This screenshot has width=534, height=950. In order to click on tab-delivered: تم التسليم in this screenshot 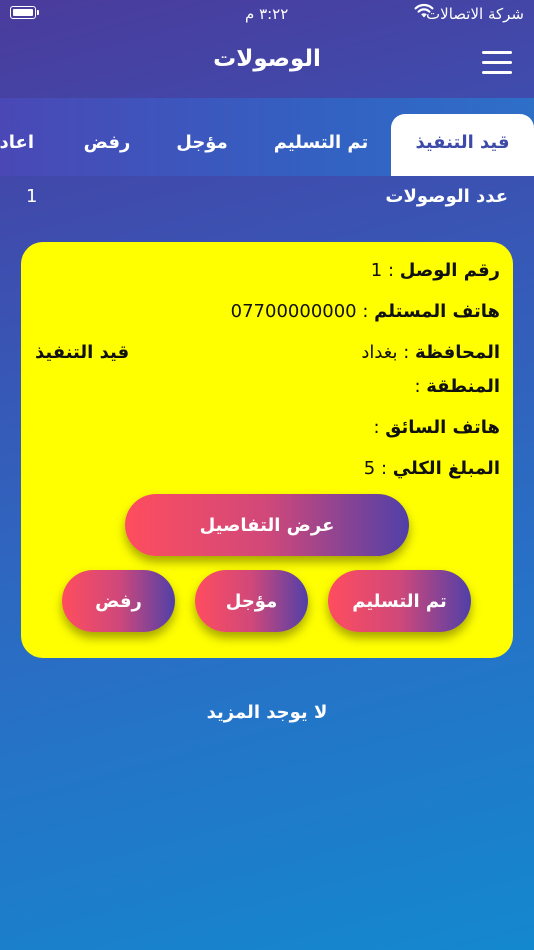, I will do `click(321, 145)`.